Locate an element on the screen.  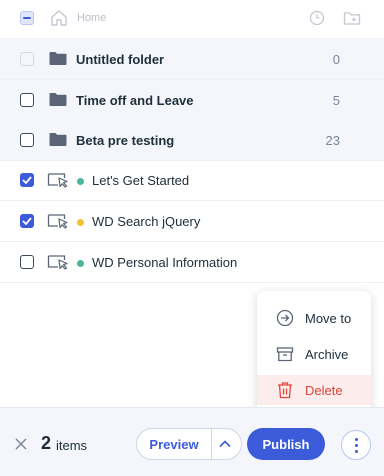
publish-button: Publish is located at coordinates (286, 444).